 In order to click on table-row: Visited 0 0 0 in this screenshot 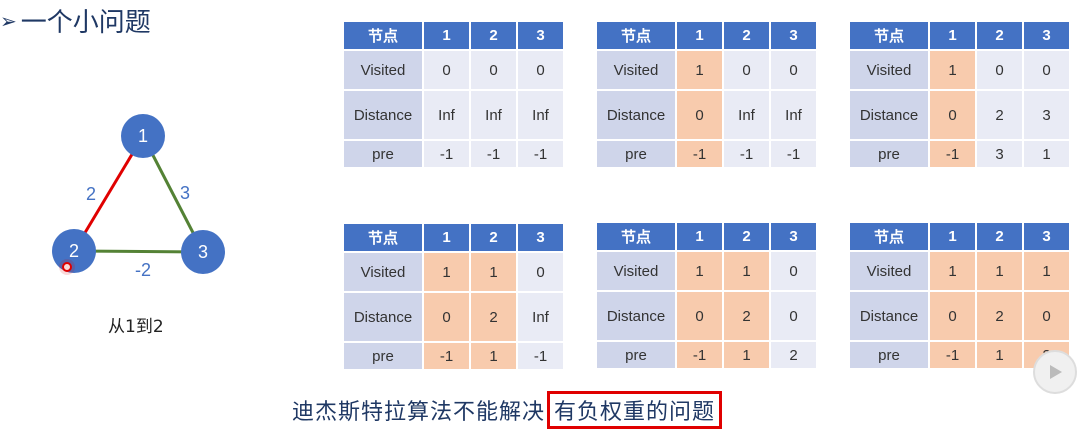, I will do `click(453, 70)`.